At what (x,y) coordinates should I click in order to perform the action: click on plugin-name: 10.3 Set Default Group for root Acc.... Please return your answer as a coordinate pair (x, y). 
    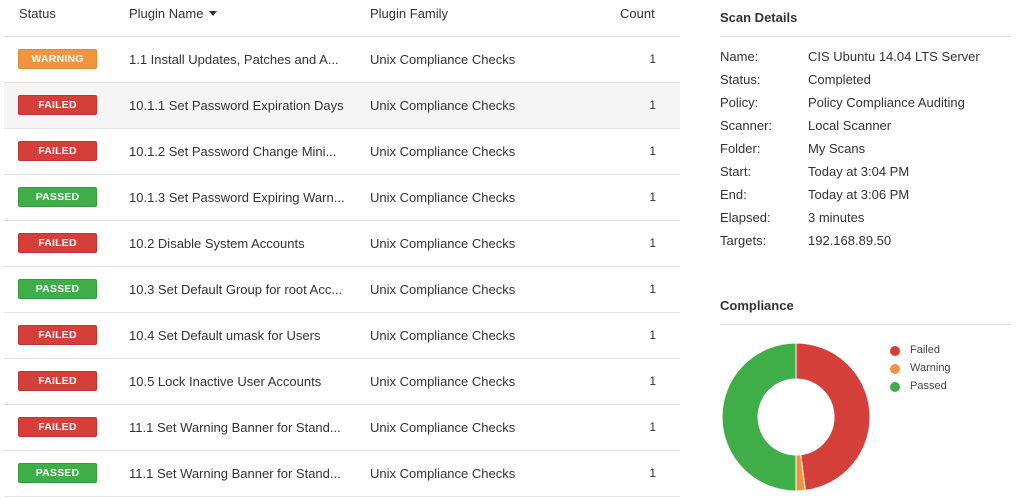
    Looking at the image, I should click on (236, 289).